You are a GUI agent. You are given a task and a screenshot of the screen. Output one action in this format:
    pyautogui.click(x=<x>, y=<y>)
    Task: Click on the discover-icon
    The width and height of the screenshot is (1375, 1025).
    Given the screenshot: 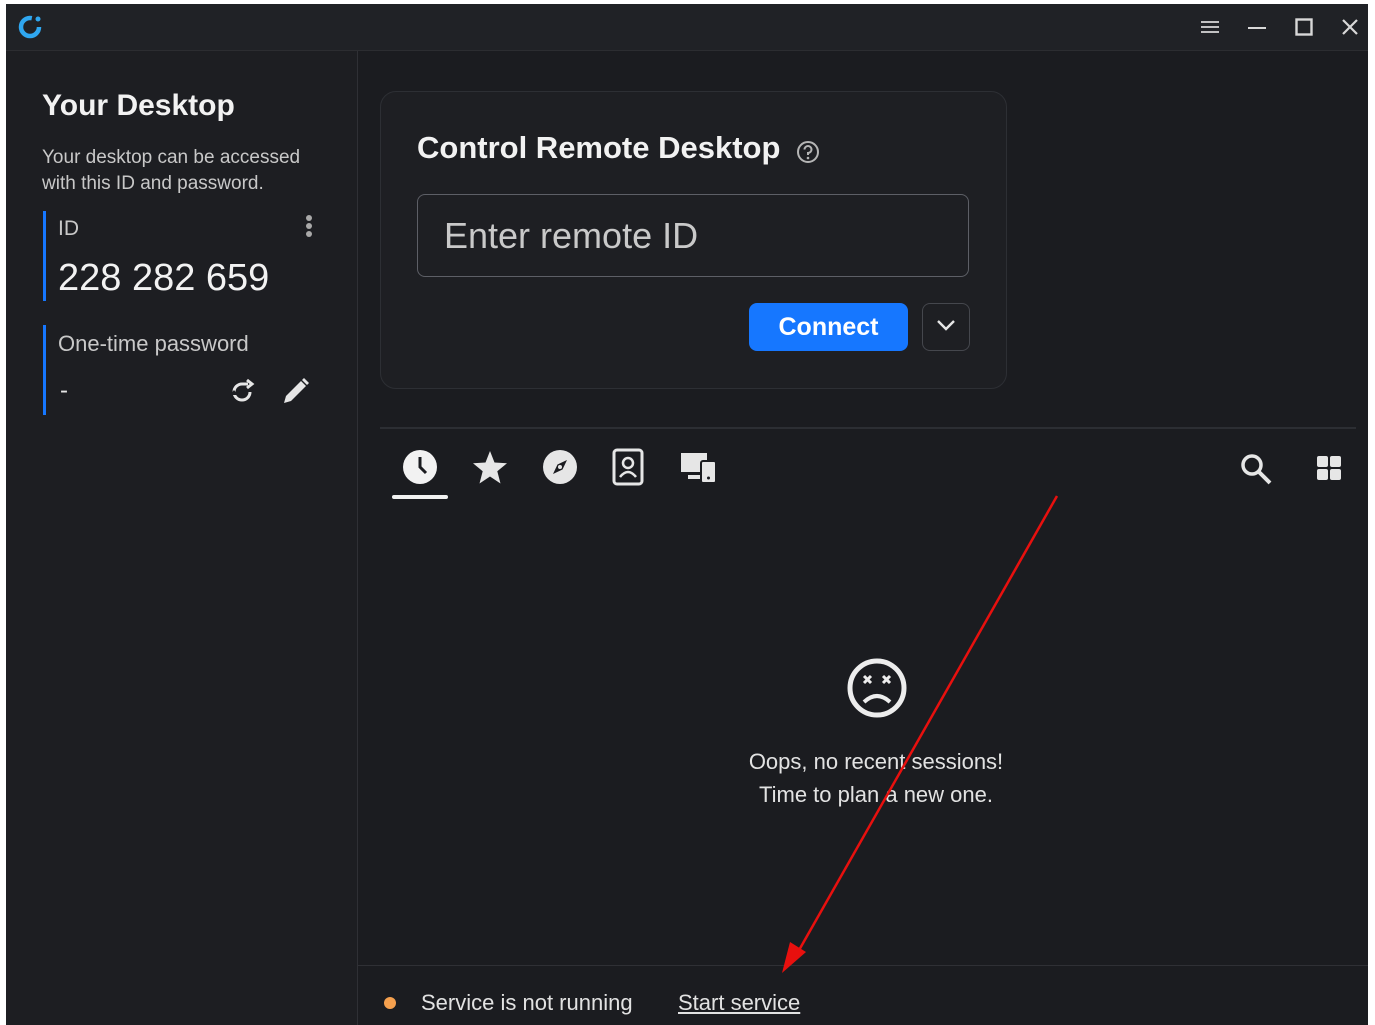 What is the action you would take?
    pyautogui.click(x=560, y=469)
    